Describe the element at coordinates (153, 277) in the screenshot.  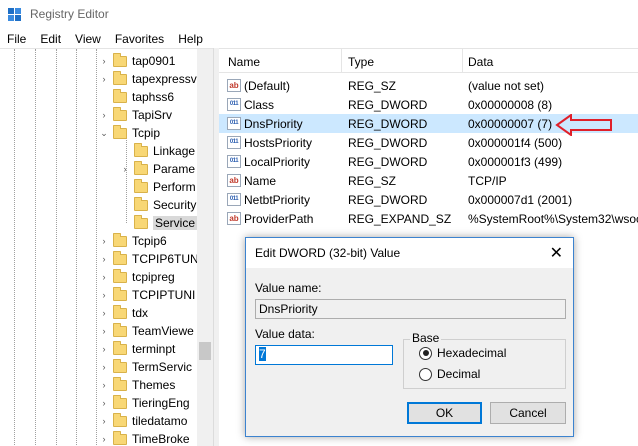
I see `tree-item-label: tcpipreg` at that location.